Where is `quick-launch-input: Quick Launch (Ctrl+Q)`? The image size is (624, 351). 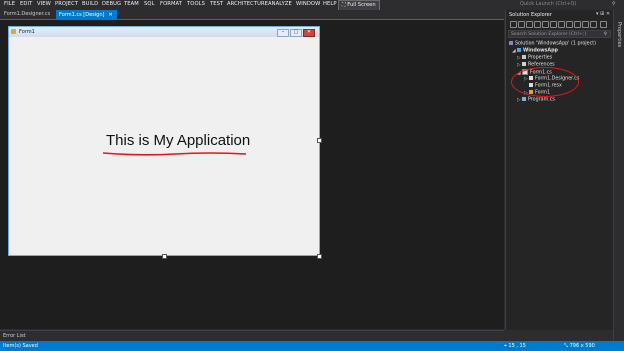 quick-launch-input: Quick Launch (Ctrl+Q) is located at coordinates (568, 4).